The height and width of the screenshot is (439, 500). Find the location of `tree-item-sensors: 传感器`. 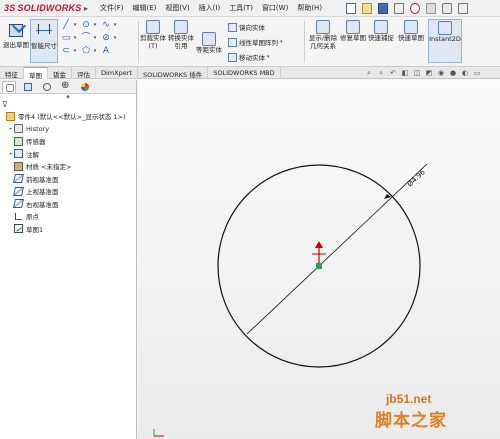

tree-item-sensors: 传感器 is located at coordinates (68, 141).